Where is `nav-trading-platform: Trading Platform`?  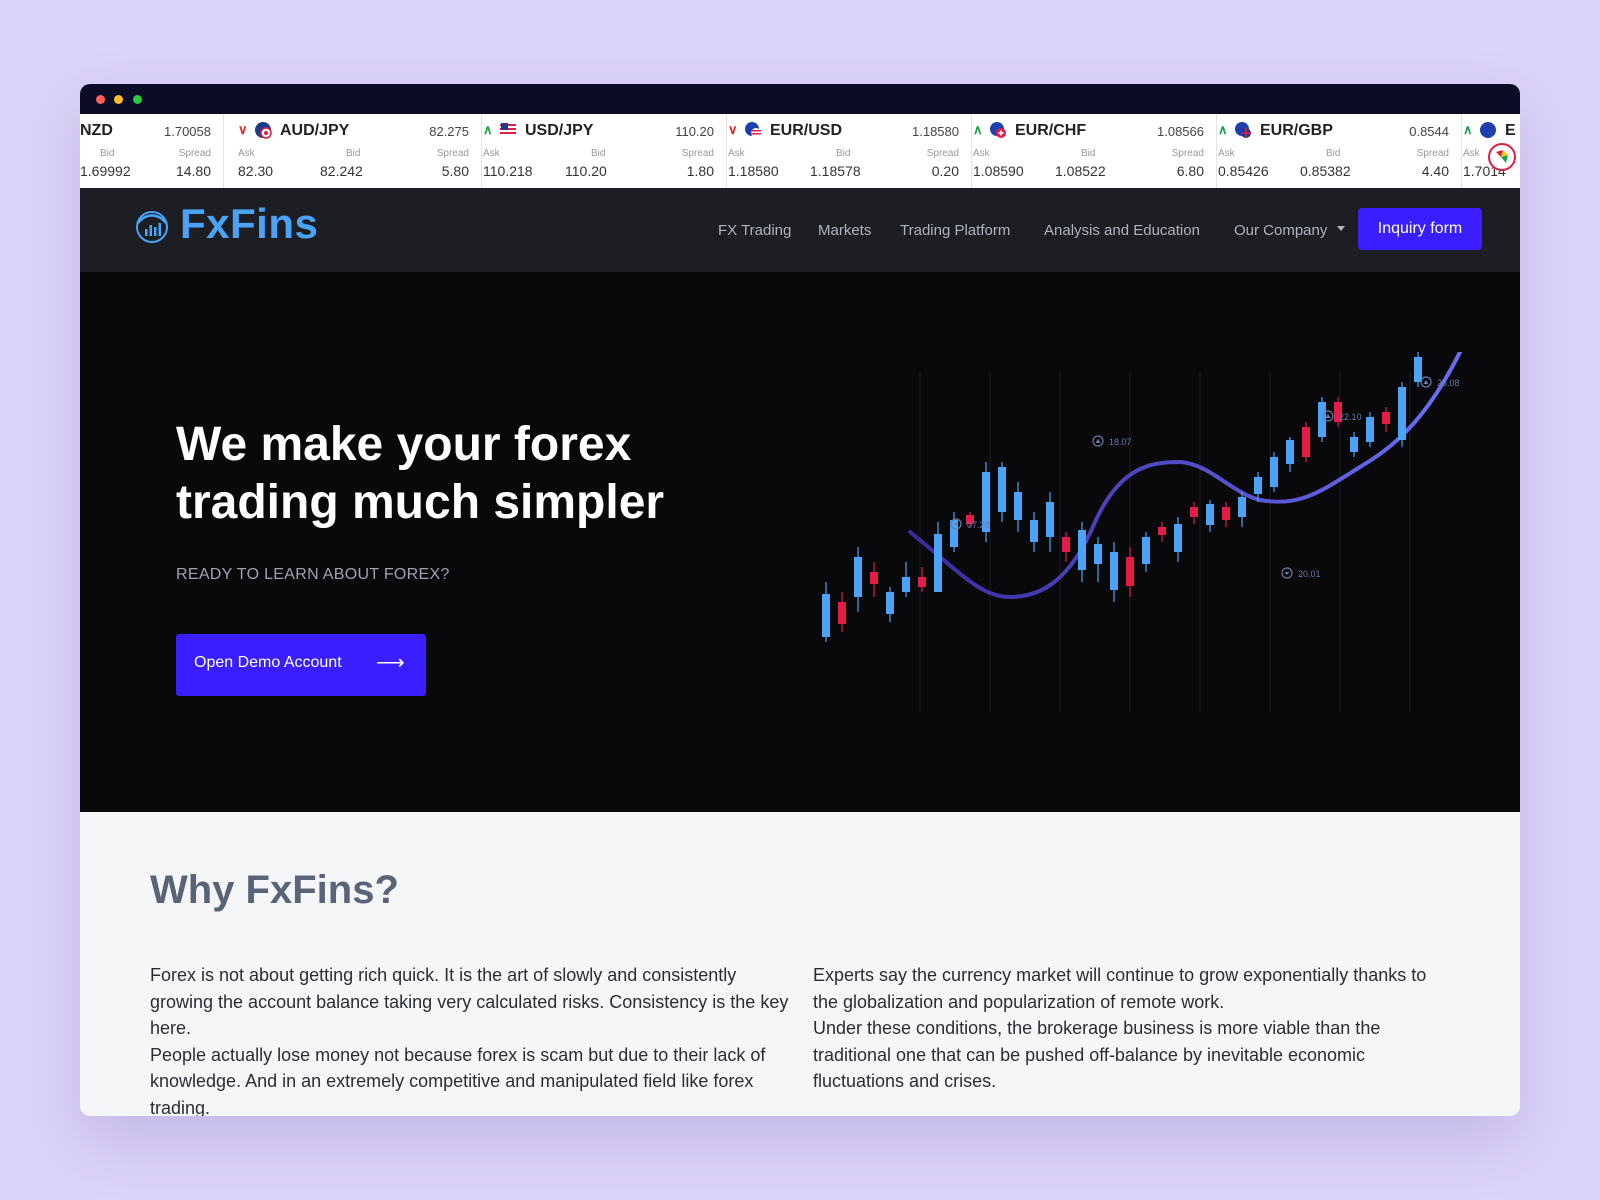 nav-trading-platform: Trading Platform is located at coordinates (955, 230).